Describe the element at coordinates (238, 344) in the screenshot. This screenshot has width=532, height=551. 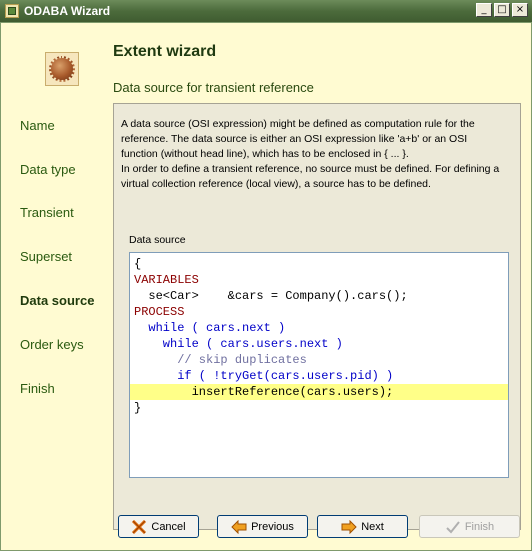
I see `code-line: while ( cars.users.next )` at that location.